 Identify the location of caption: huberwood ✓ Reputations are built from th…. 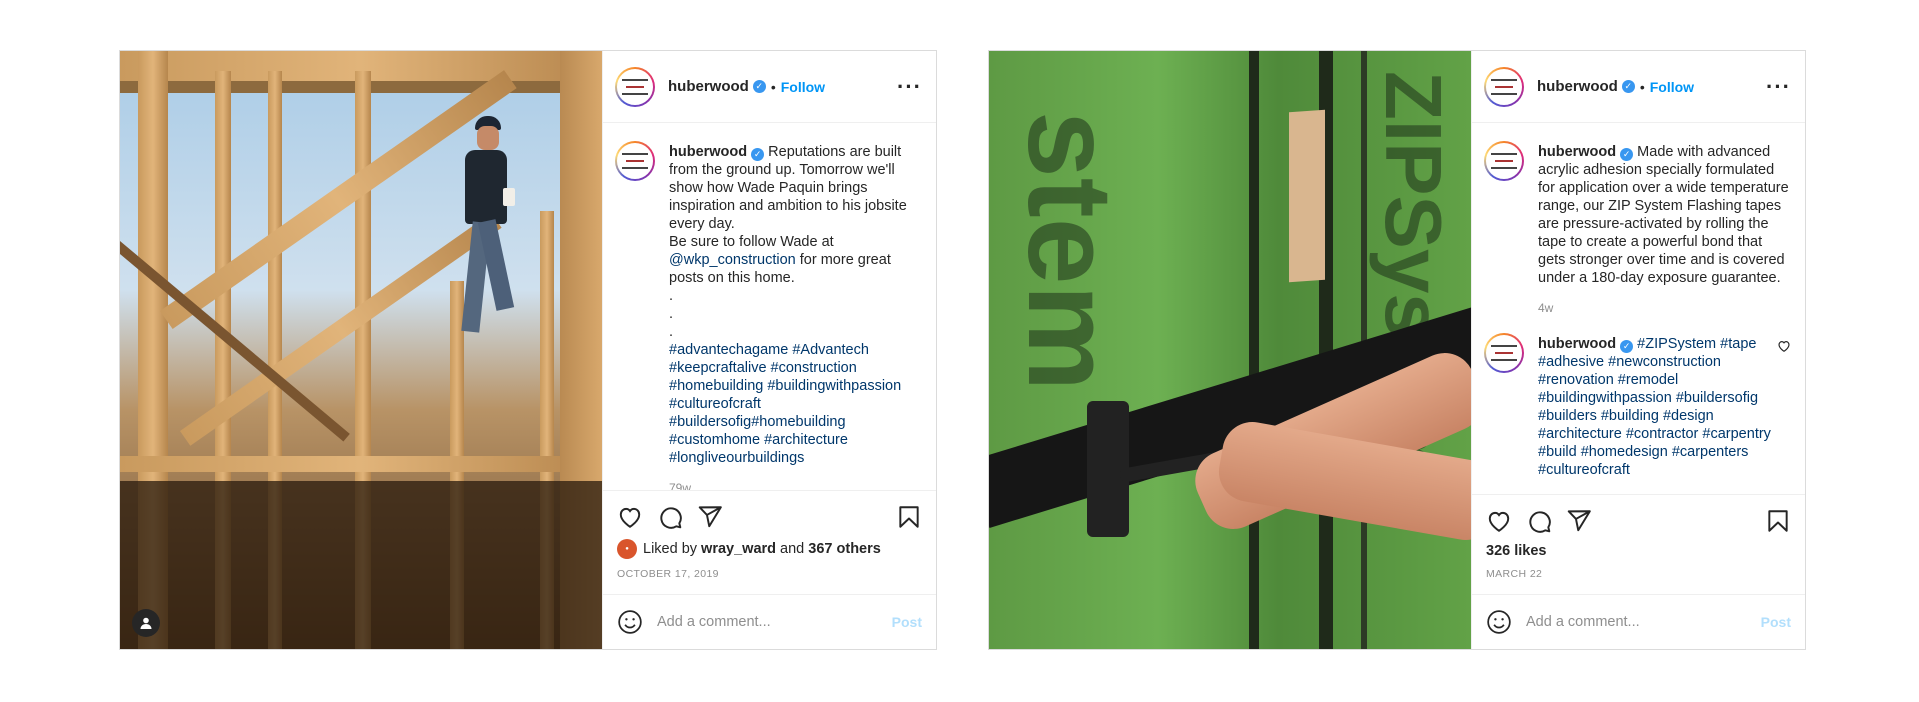
(768, 315).